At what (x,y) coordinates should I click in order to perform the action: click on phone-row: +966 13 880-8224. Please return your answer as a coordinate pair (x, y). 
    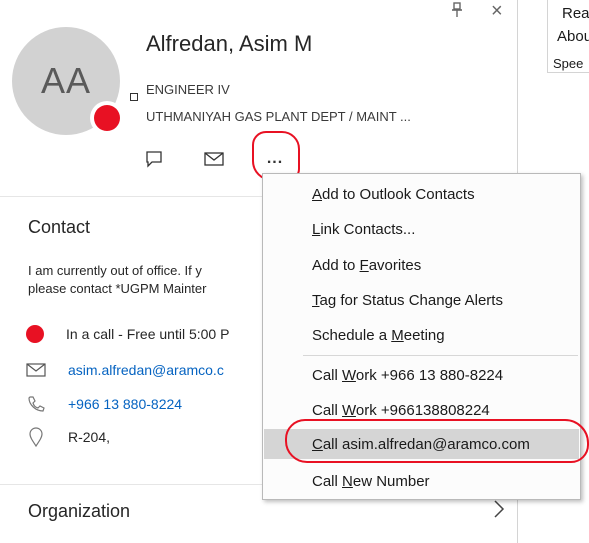
    Looking at the image, I should click on (104, 404).